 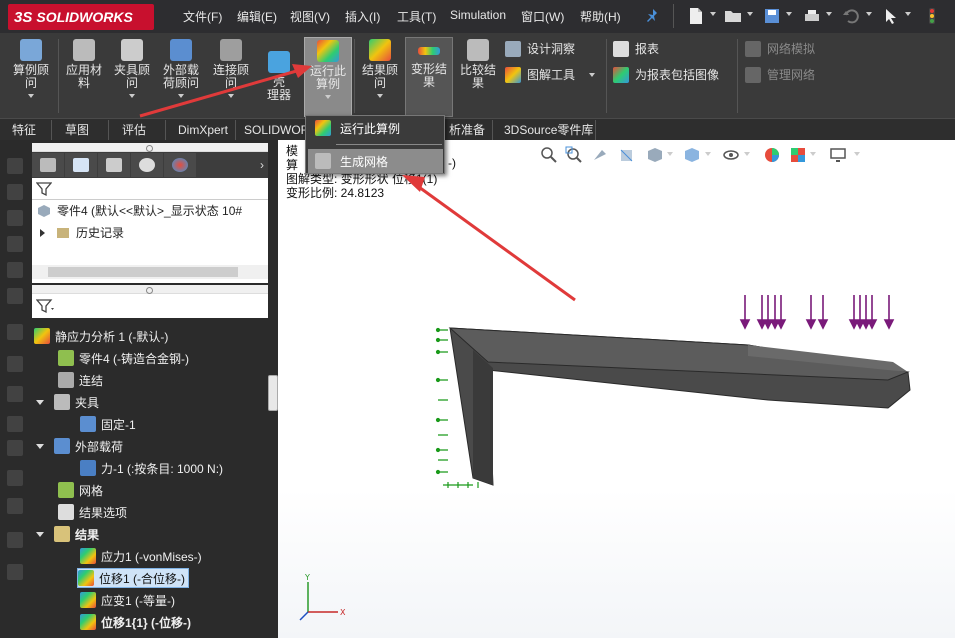 What do you see at coordinates (362, 16) in the screenshot?
I see `menu-insert: 插入(I)` at bounding box center [362, 16].